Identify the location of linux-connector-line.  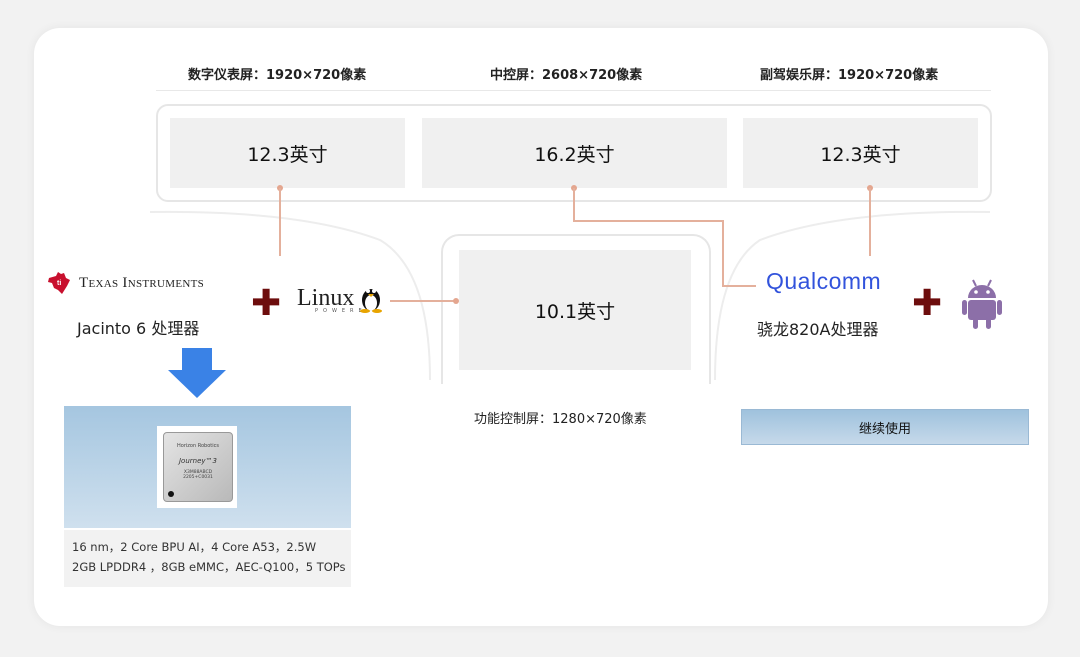
(424, 301).